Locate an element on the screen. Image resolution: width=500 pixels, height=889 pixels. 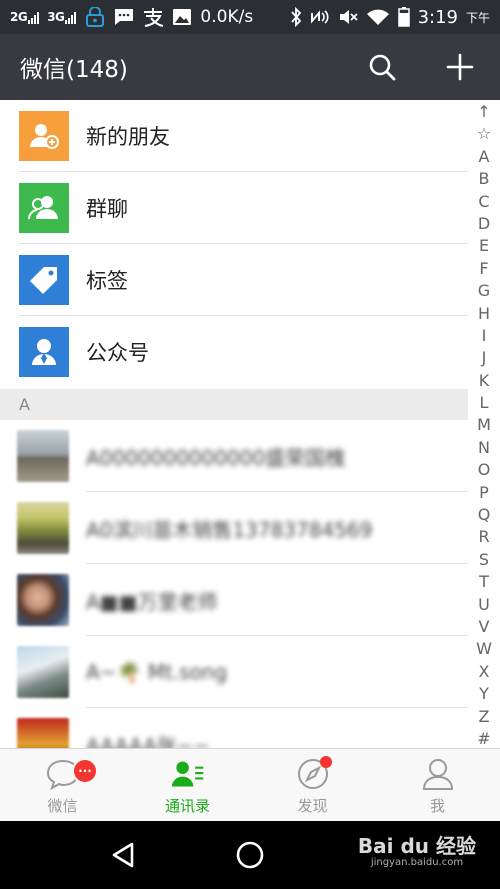
index-letter: R is located at coordinates (484, 537).